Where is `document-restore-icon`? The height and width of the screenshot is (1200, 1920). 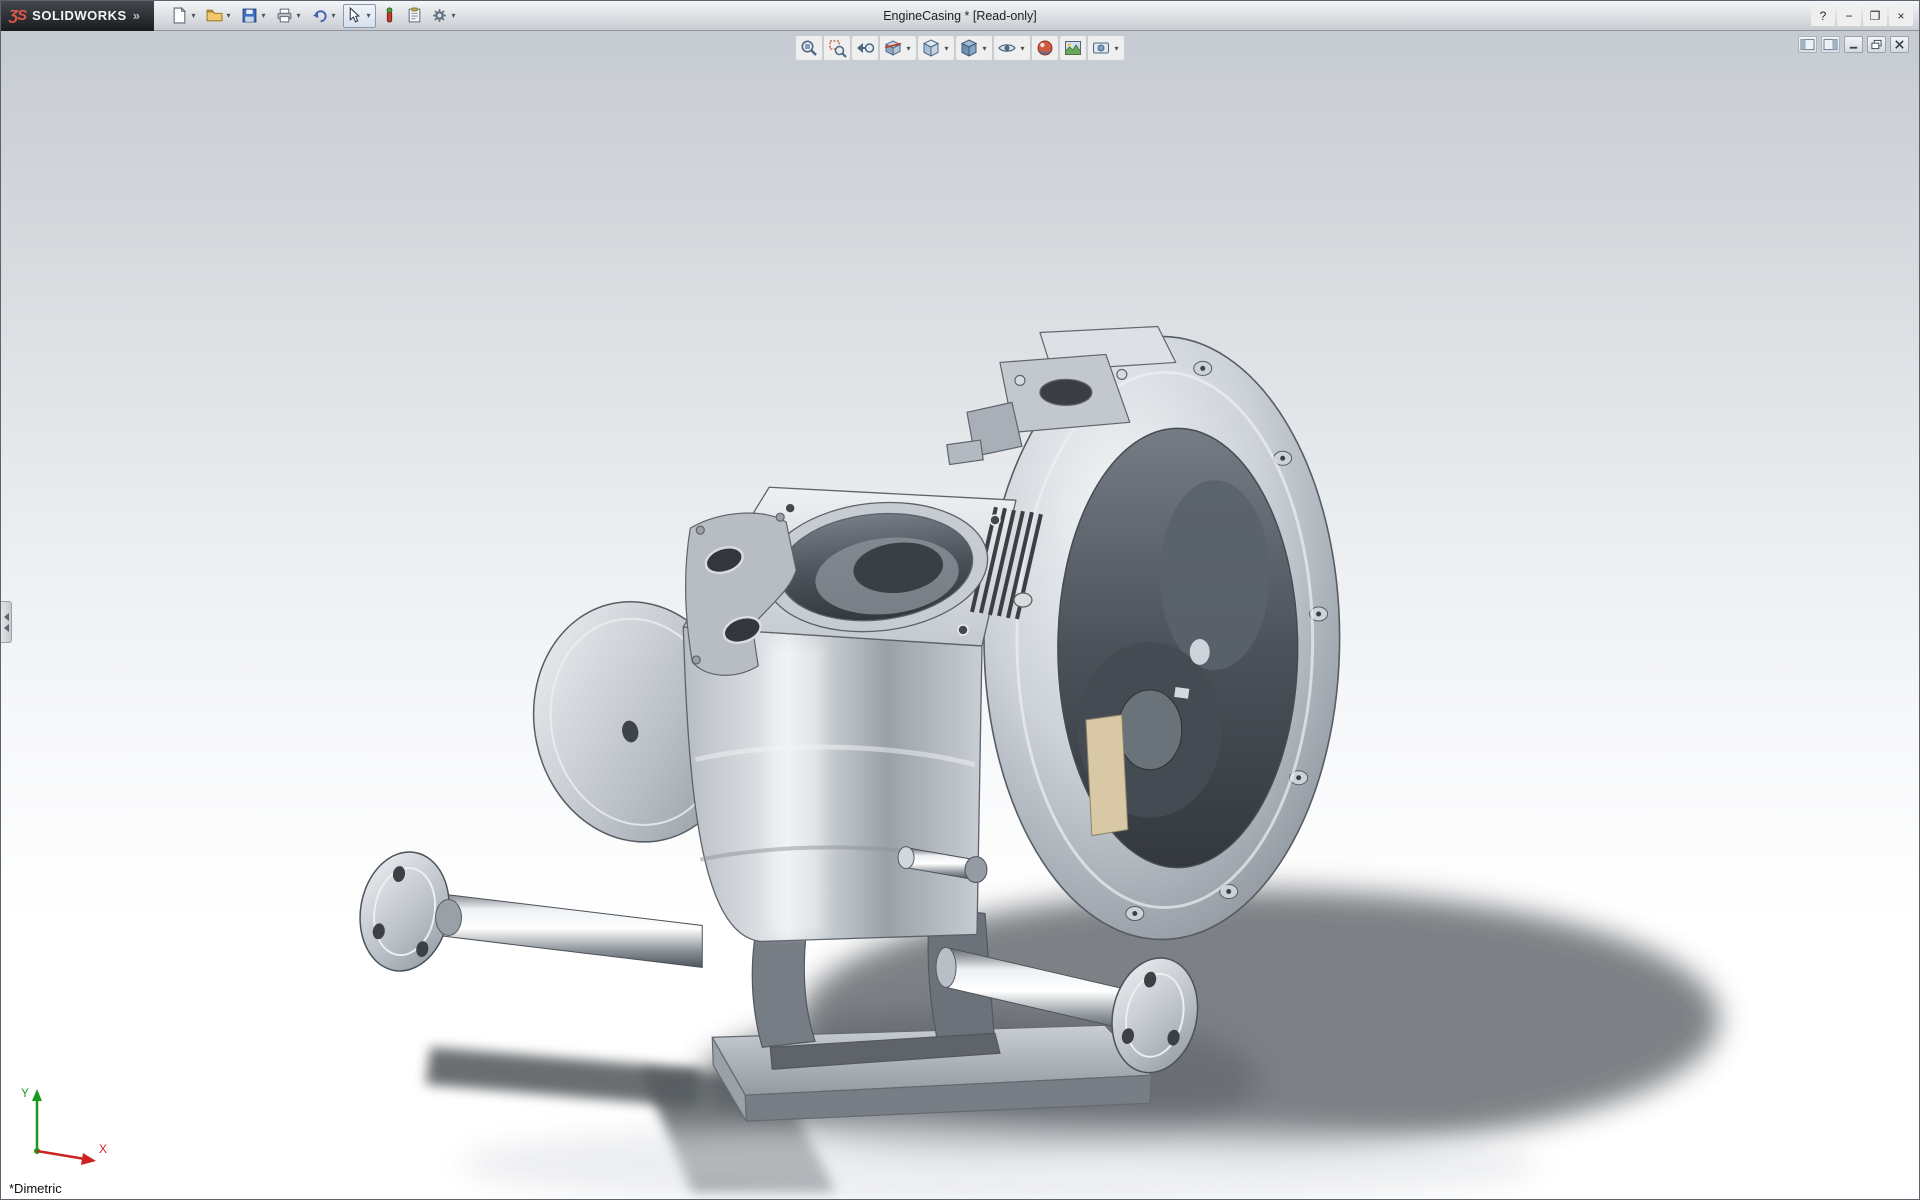
document-restore-icon is located at coordinates (1876, 44).